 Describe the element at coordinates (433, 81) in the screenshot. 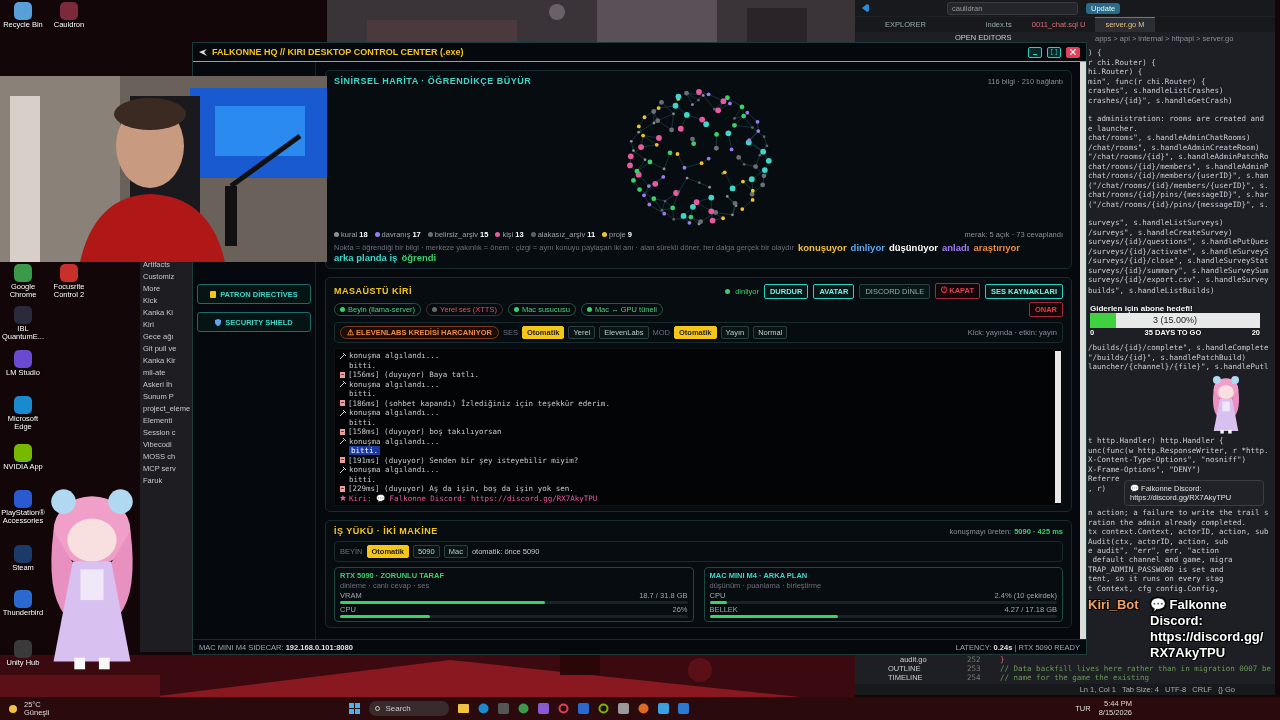

I see `panel-title: SİNİRSEL HARİTA · ÖĞRENDİKÇE BÜYÜR` at that location.